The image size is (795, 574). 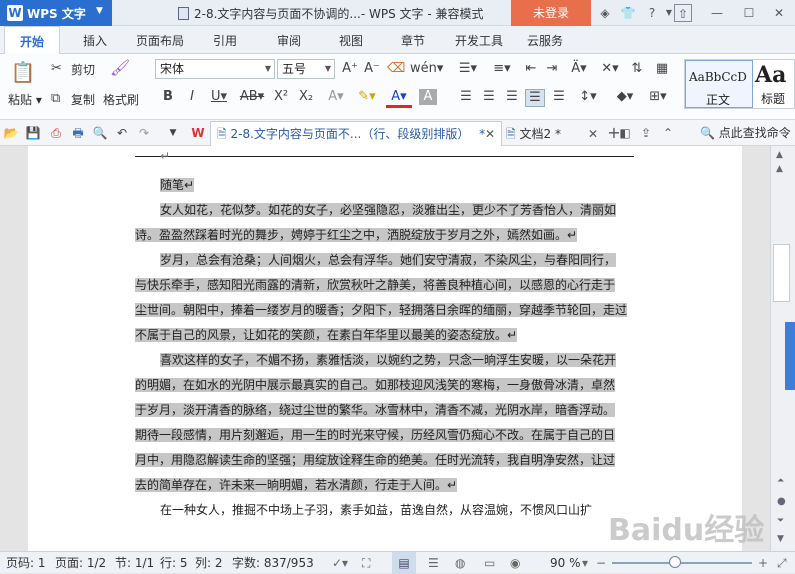 I want to click on wps-home-icon: W, so click(x=198, y=133).